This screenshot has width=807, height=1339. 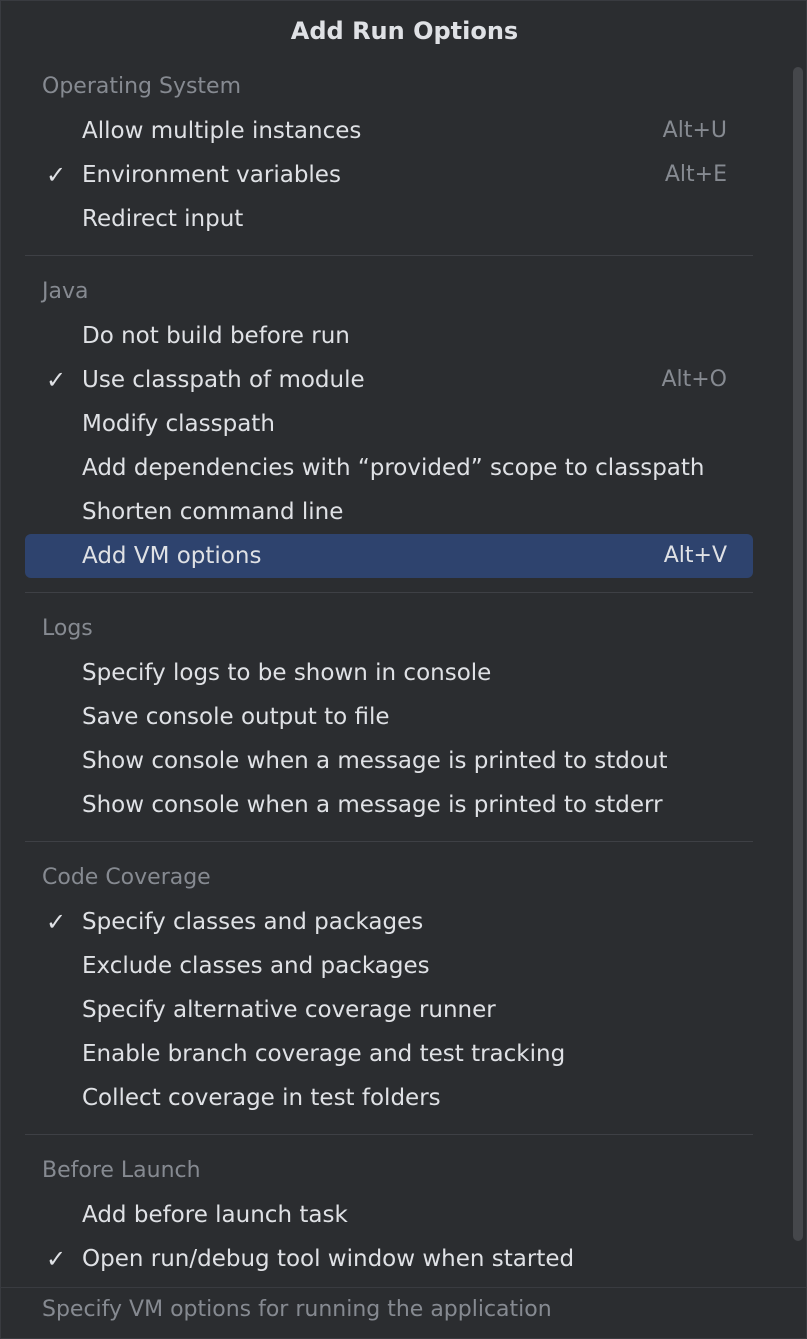 What do you see at coordinates (261, 1098) in the screenshot?
I see `option-label: Collect coverage in test folders` at bounding box center [261, 1098].